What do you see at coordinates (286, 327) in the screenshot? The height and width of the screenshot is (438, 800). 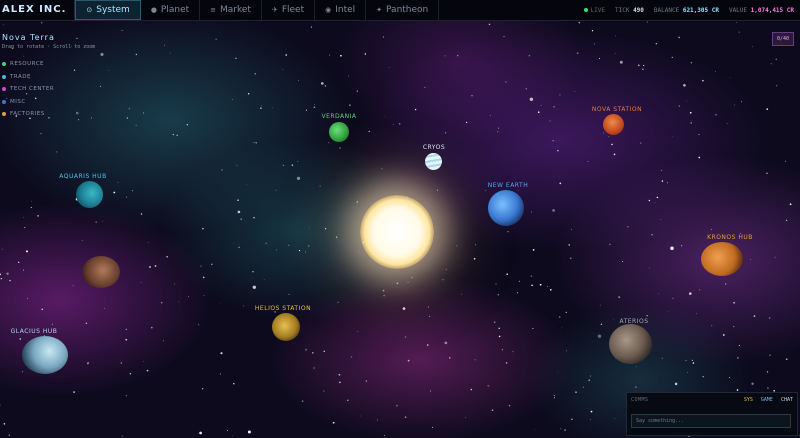 I see `planet-helios-station` at bounding box center [286, 327].